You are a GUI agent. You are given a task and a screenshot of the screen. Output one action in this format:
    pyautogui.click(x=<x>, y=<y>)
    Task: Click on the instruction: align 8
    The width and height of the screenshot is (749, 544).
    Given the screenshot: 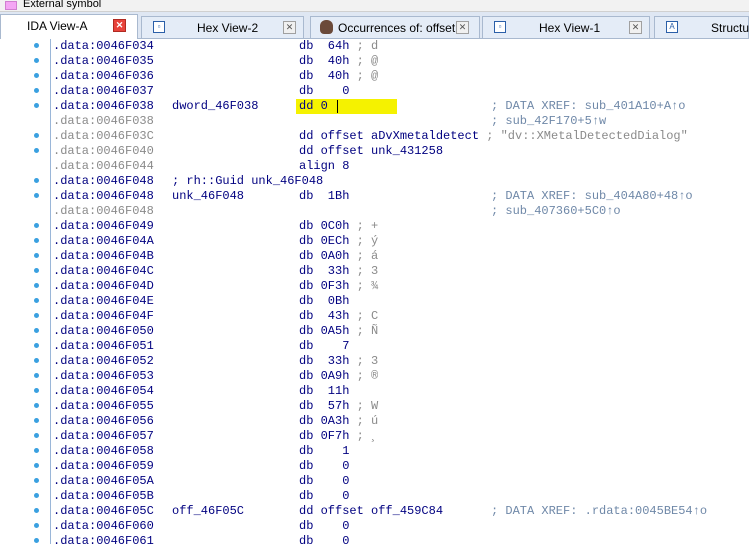 What is the action you would take?
    pyautogui.click(x=324, y=166)
    